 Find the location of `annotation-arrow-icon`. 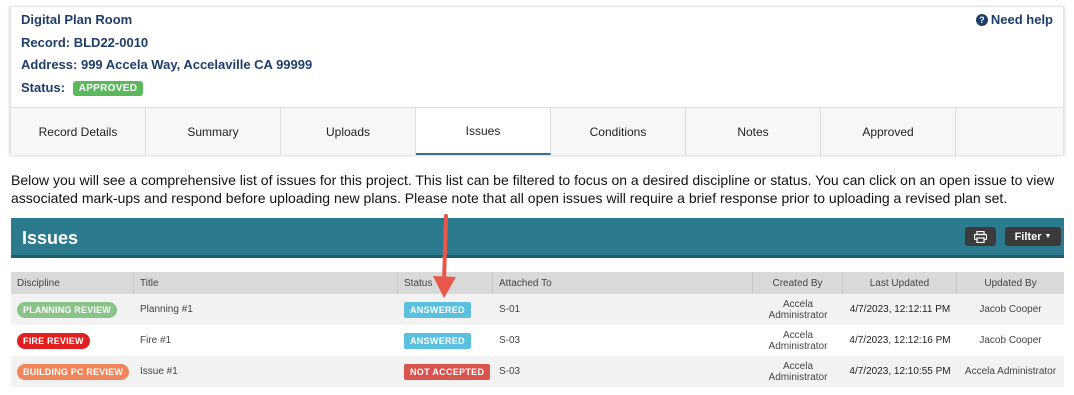

annotation-arrow-icon is located at coordinates (444, 256).